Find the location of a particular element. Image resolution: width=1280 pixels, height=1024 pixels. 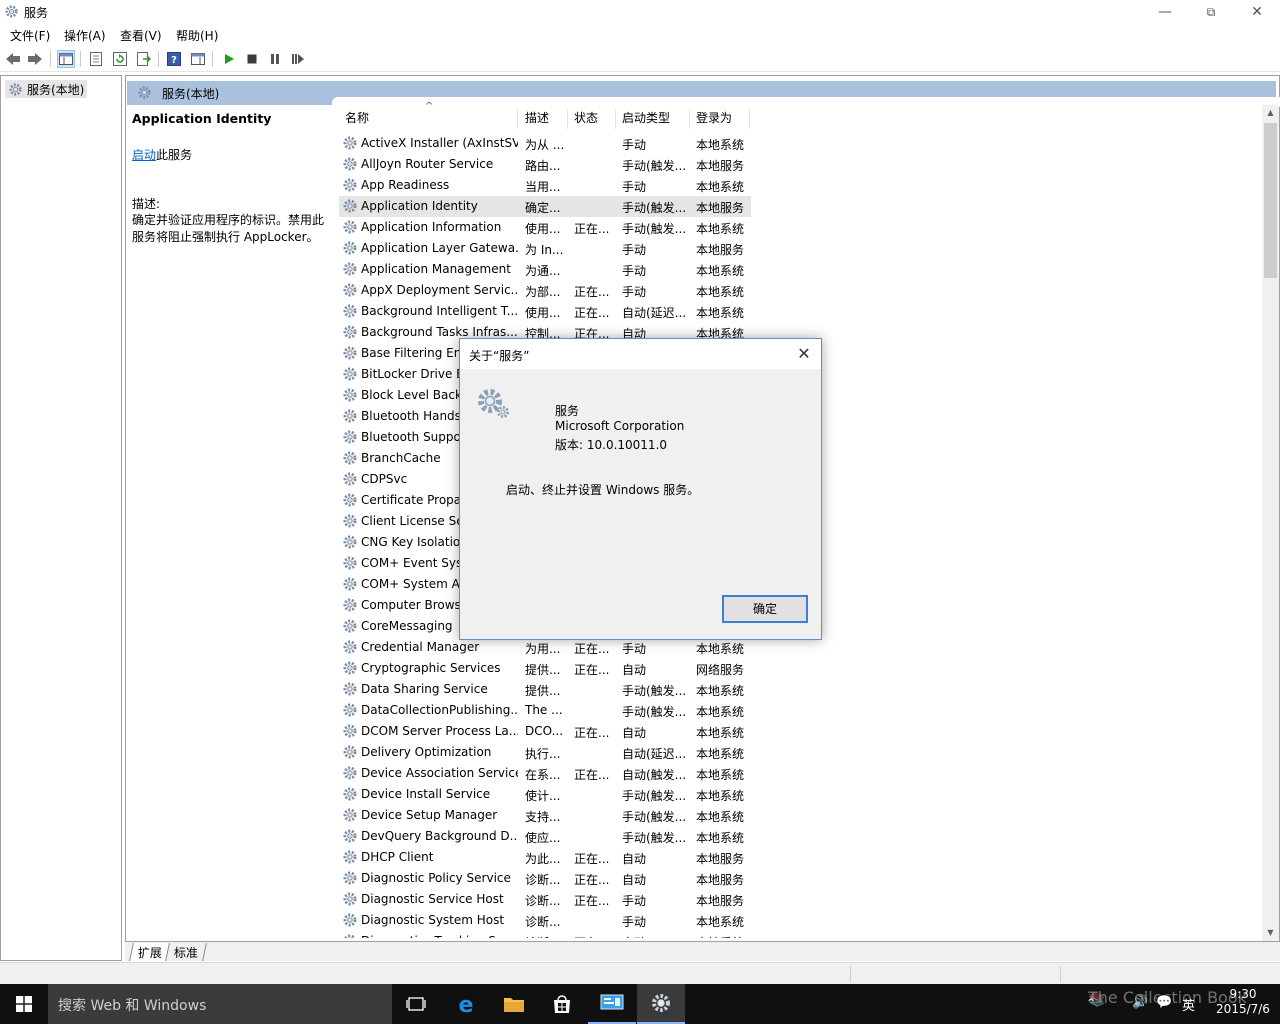

column-header-log-on-as: 登录为 is located at coordinates (720, 119).